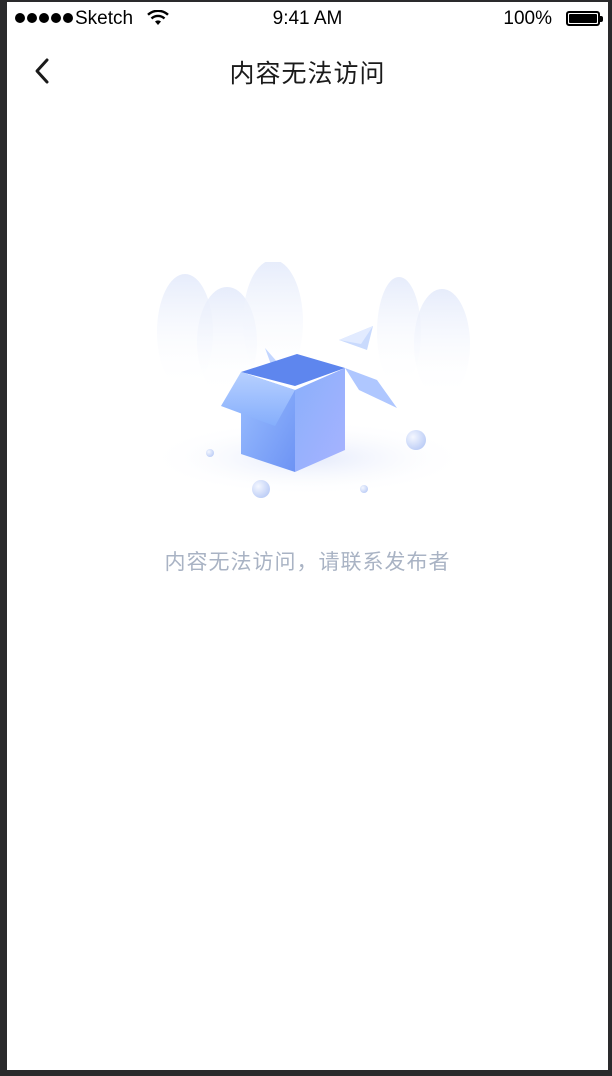 The image size is (612, 1076). I want to click on page-title: 内容无法访问, so click(307, 73).